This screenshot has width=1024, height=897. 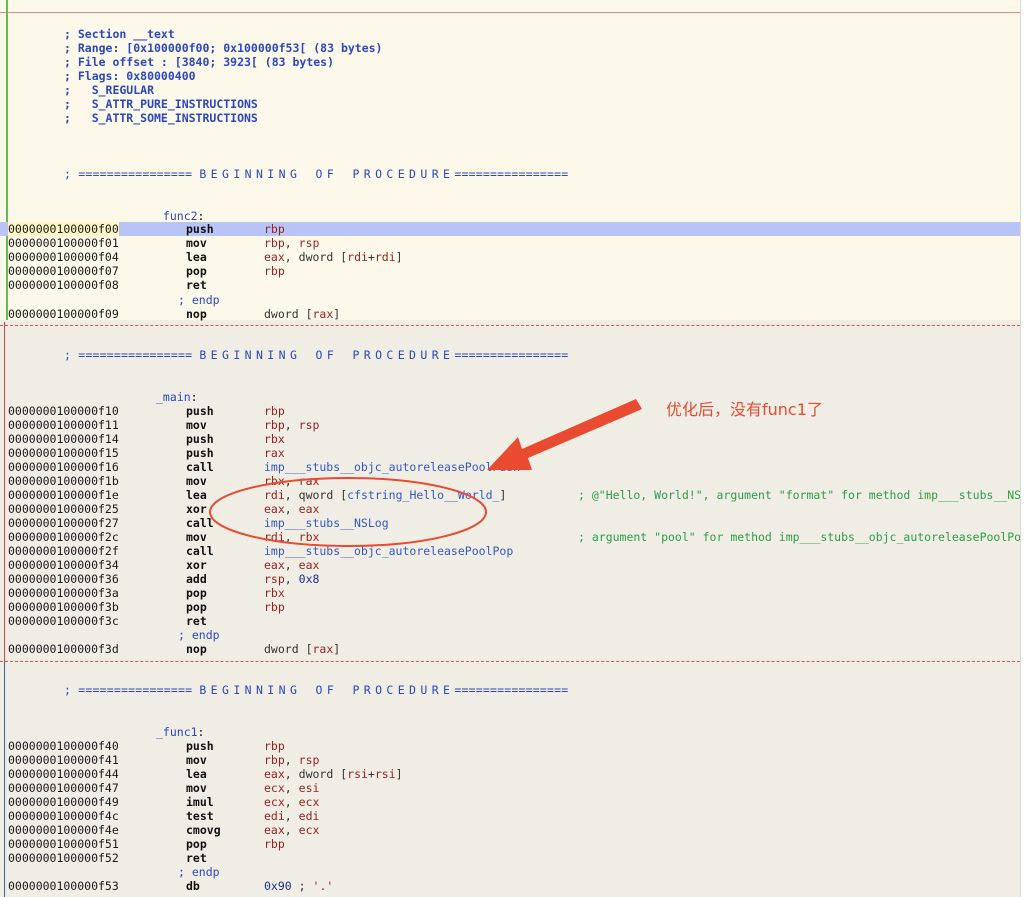 What do you see at coordinates (564, 434) in the screenshot?
I see `annotation-arrow-icon` at bounding box center [564, 434].